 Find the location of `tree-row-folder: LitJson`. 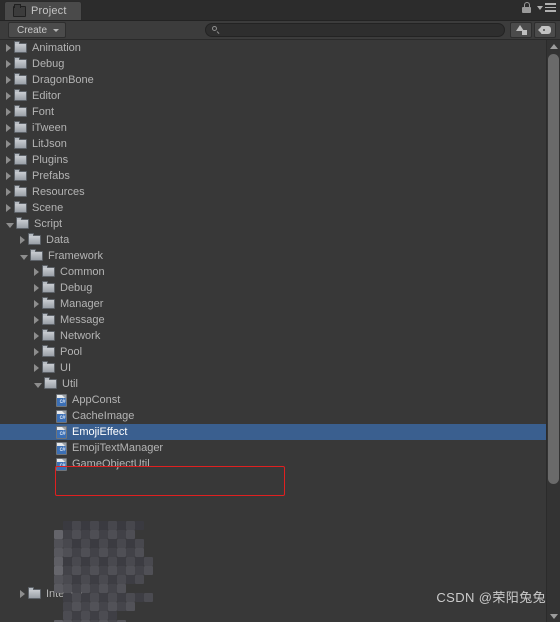

tree-row-folder: LitJson is located at coordinates (280, 144).